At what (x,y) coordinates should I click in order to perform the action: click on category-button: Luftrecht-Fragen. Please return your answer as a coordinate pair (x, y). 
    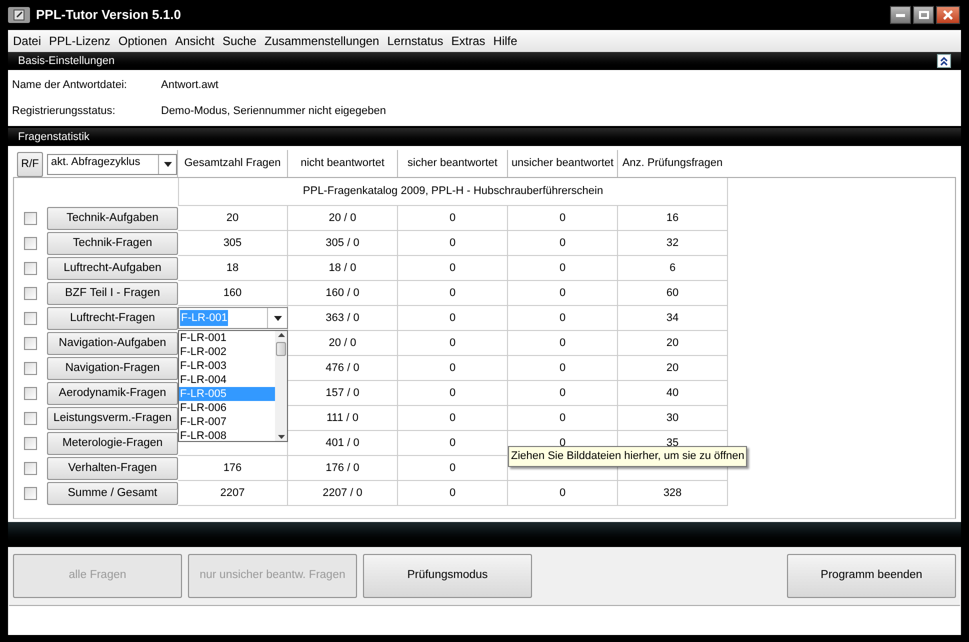
    Looking at the image, I should click on (112, 318).